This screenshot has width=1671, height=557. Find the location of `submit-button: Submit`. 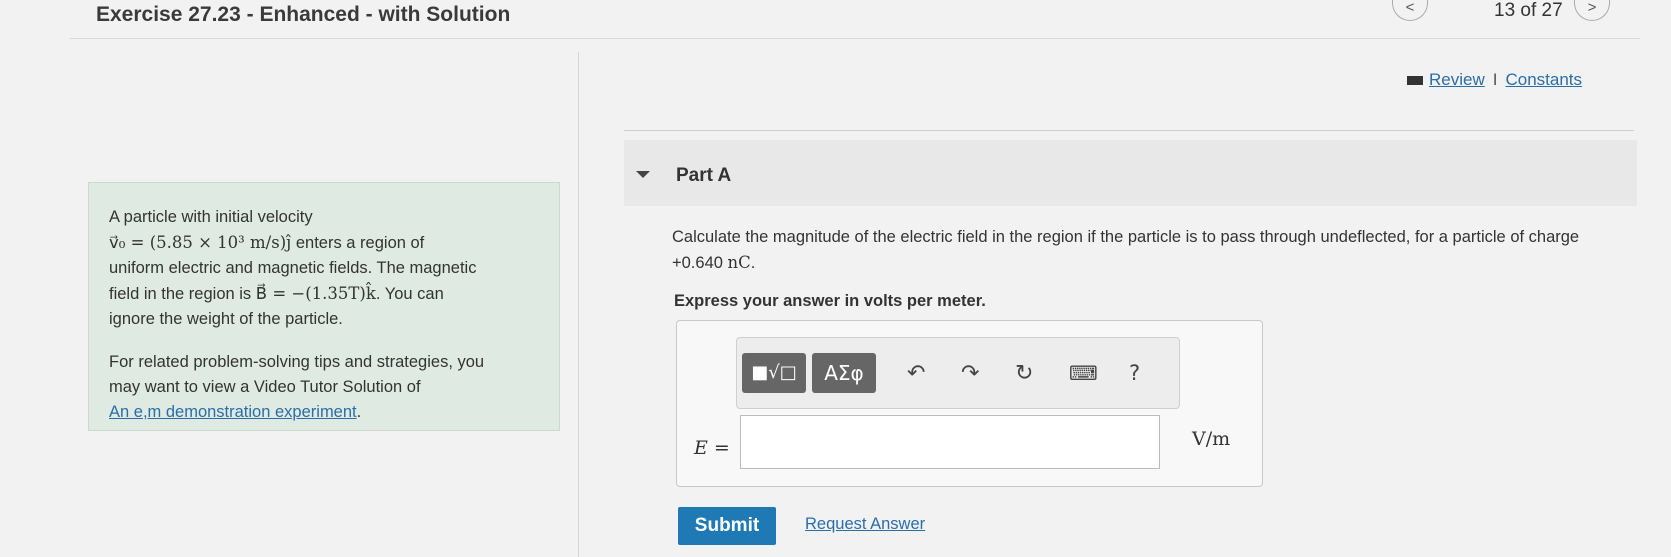

submit-button: Submit is located at coordinates (727, 526).